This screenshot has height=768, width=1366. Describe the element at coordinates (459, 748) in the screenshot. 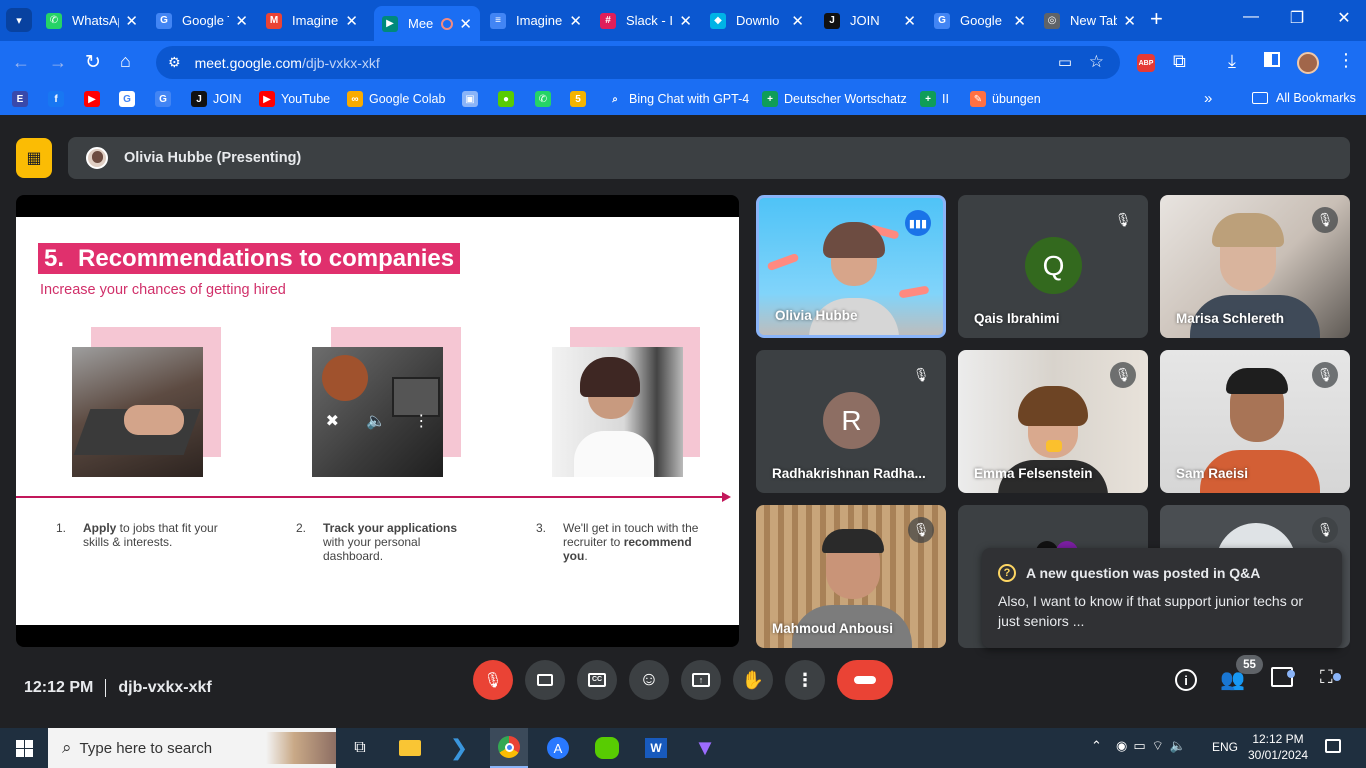

I see `vscode-icon: ❯` at that location.